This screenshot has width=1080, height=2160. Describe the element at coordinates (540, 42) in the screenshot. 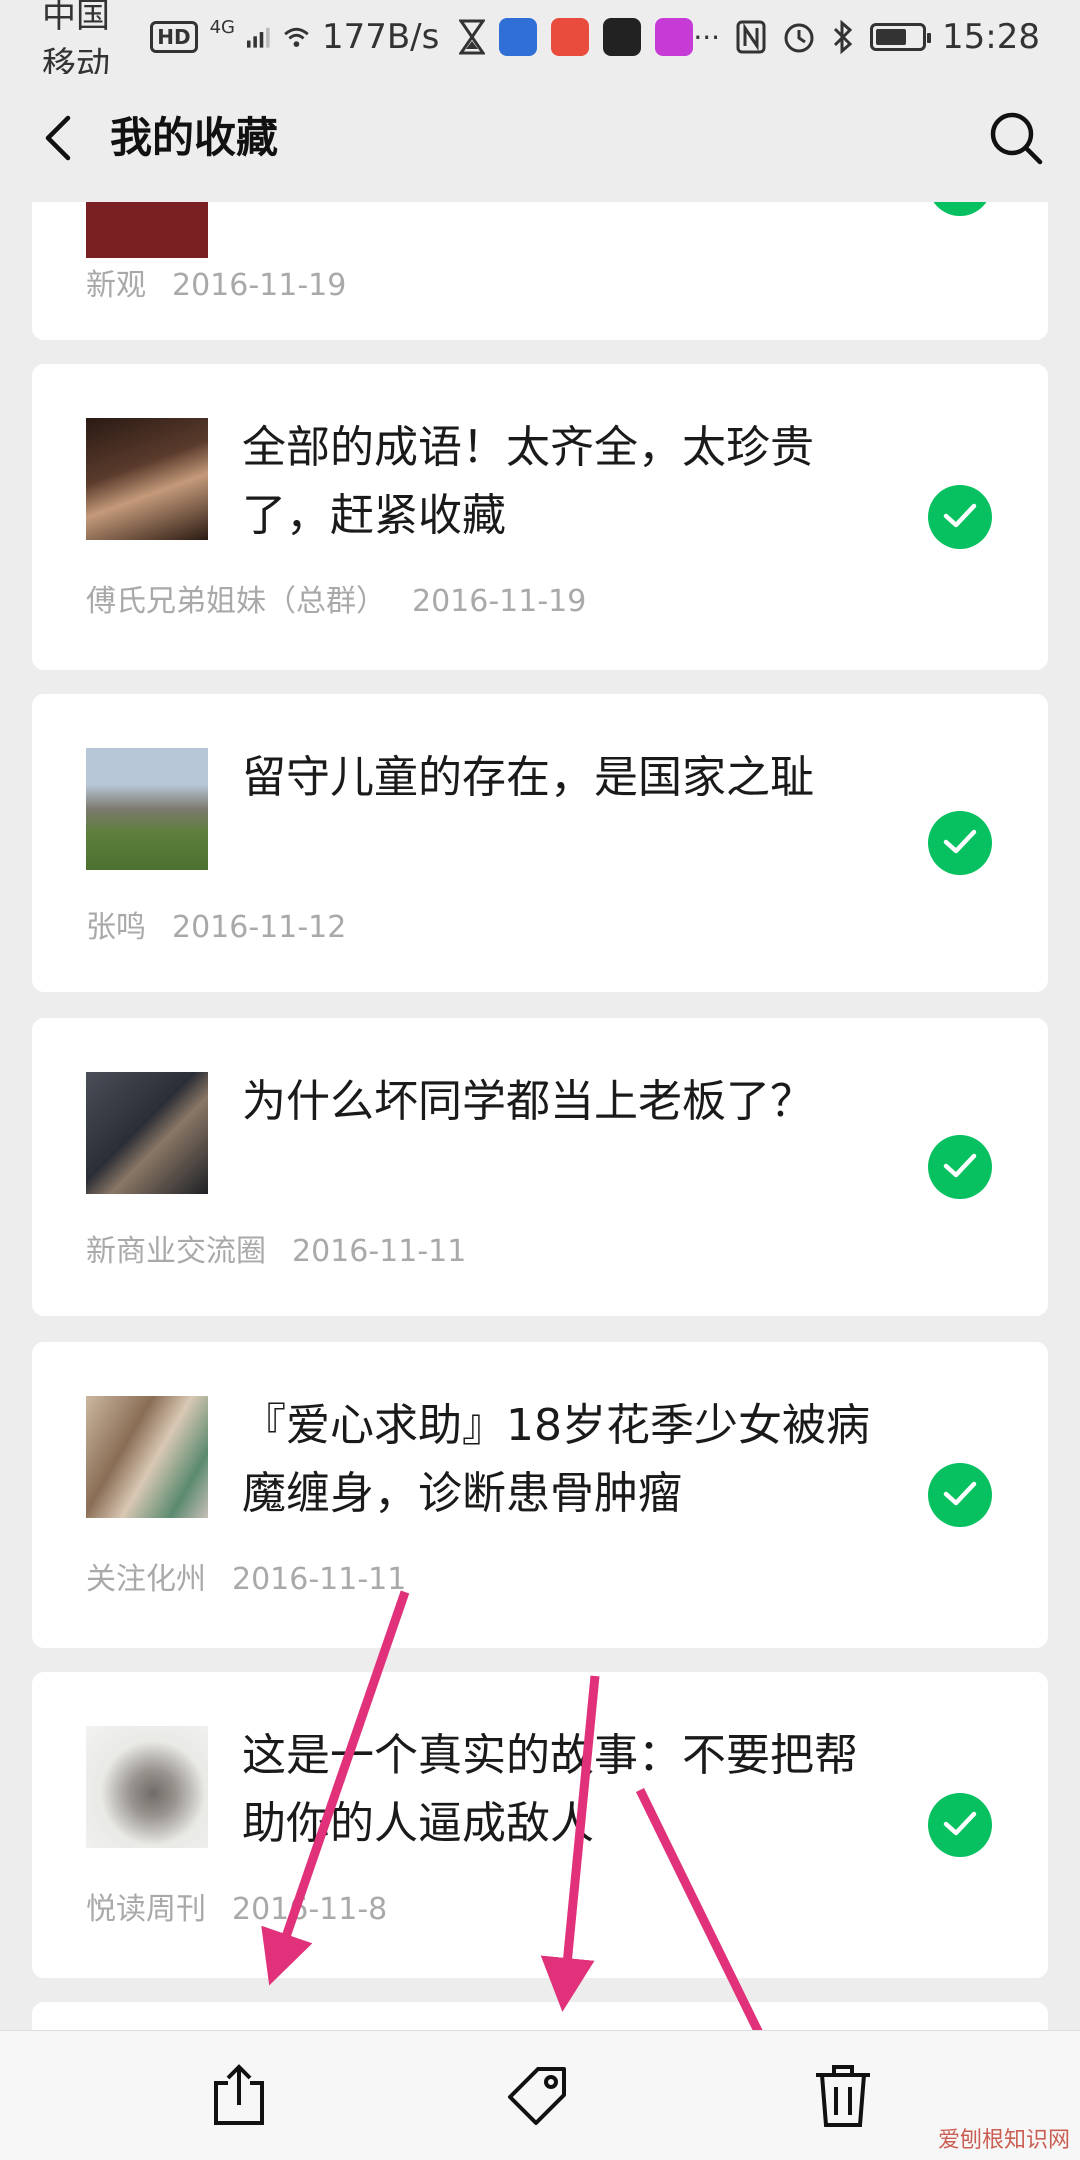

I see `status-bar: 中国移动 HD 4G 177B/s ··· 15:28` at that location.